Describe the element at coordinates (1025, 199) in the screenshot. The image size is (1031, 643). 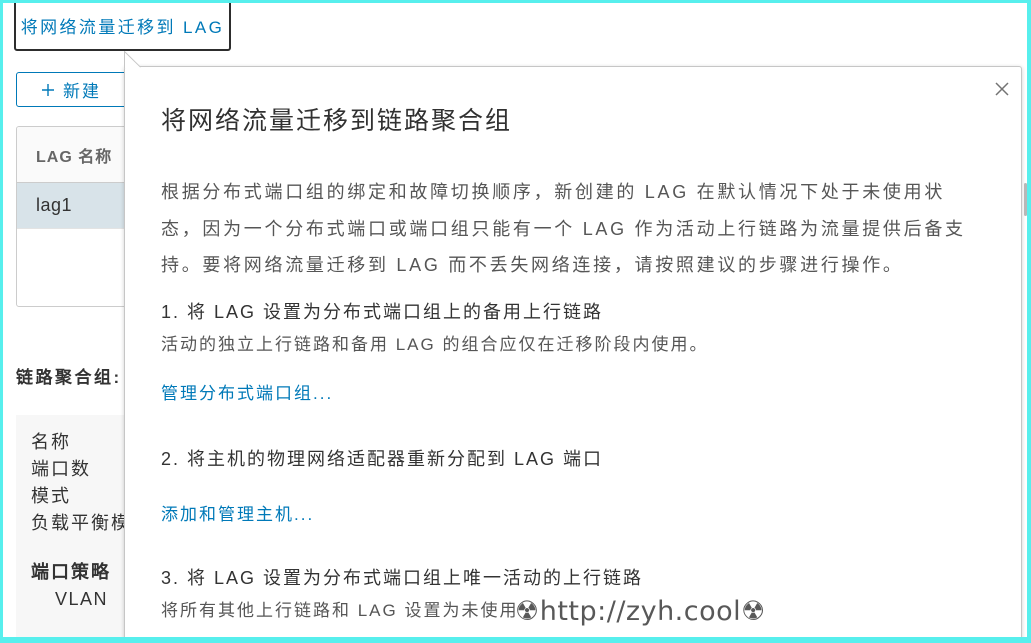
I see `scrollbar-thumb` at that location.